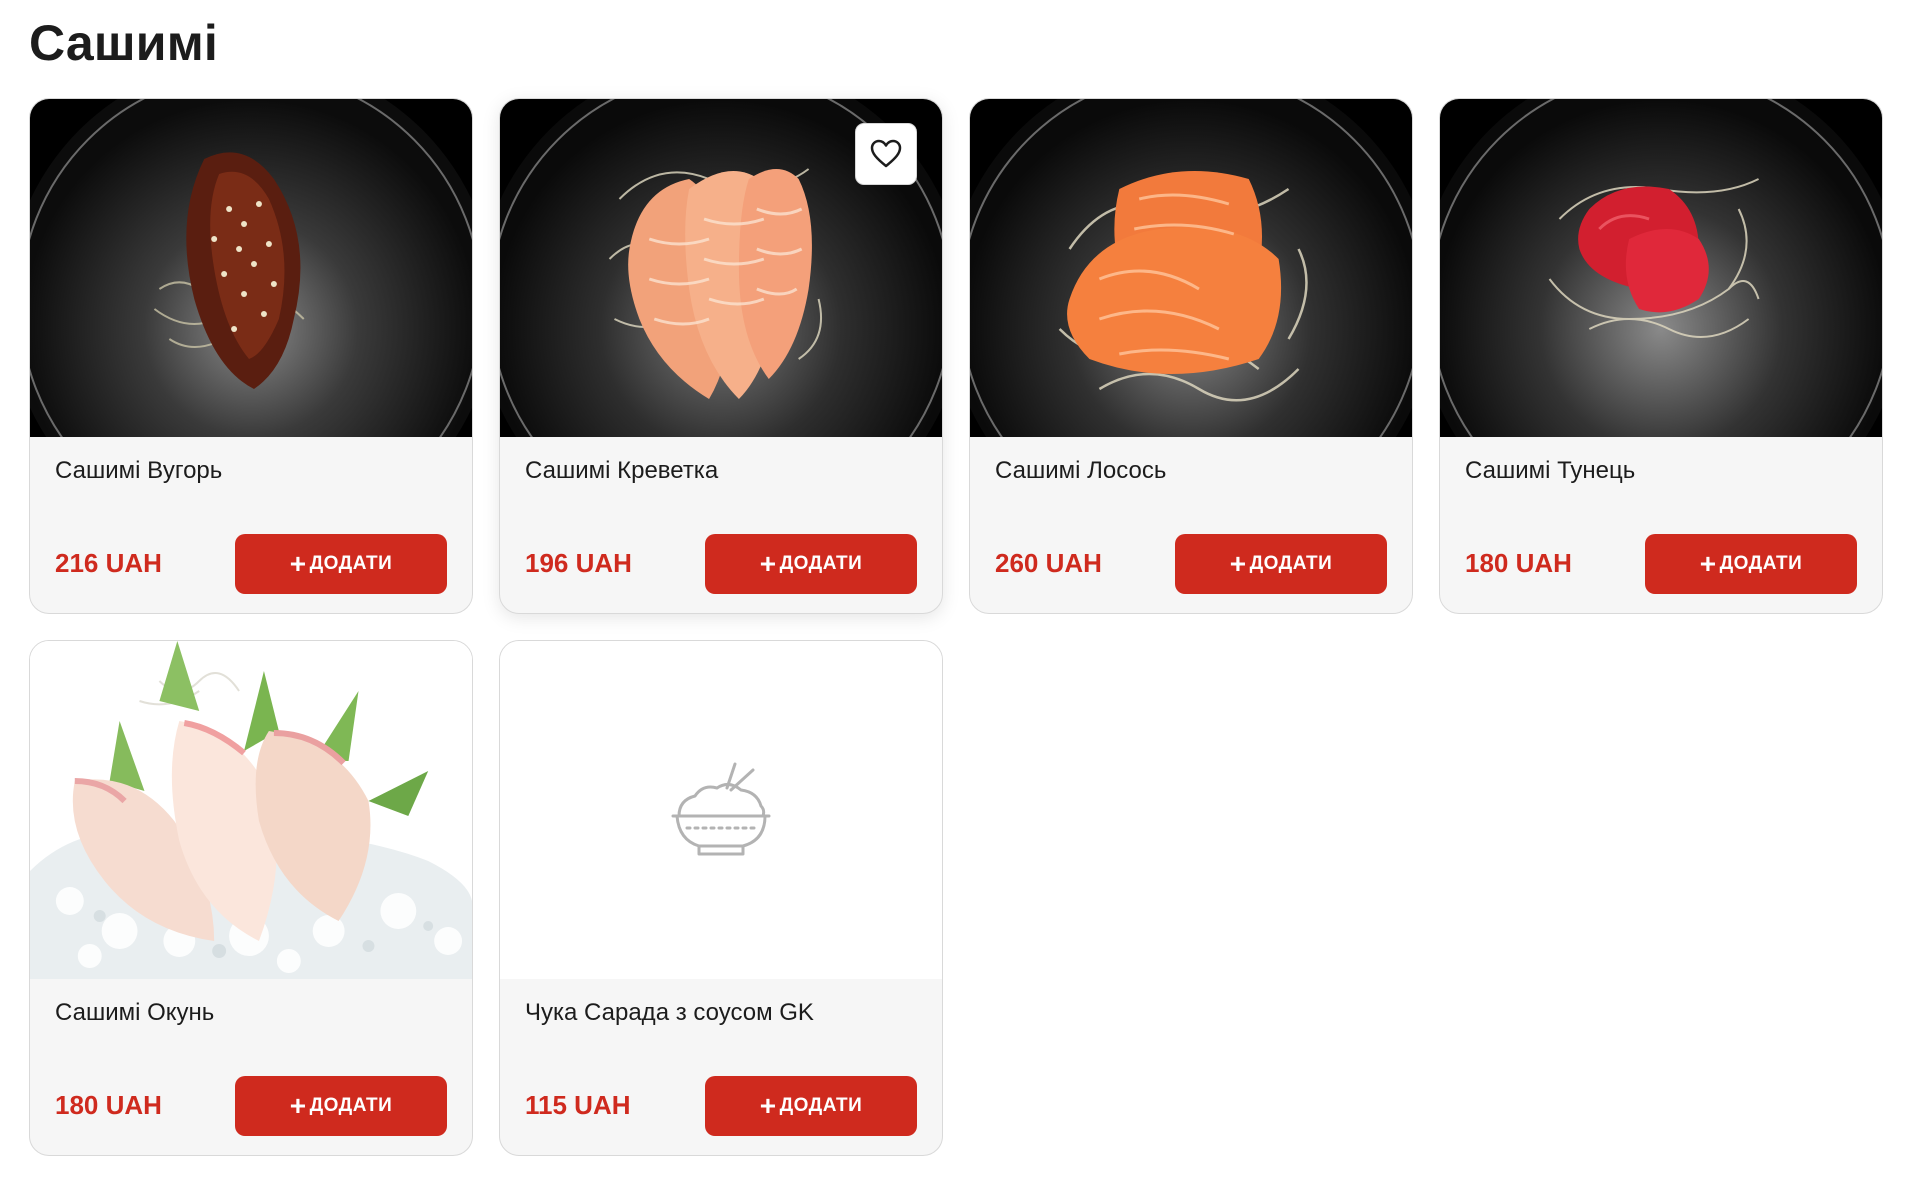 The image size is (1906, 1192). I want to click on heart-icon, so click(886, 153).